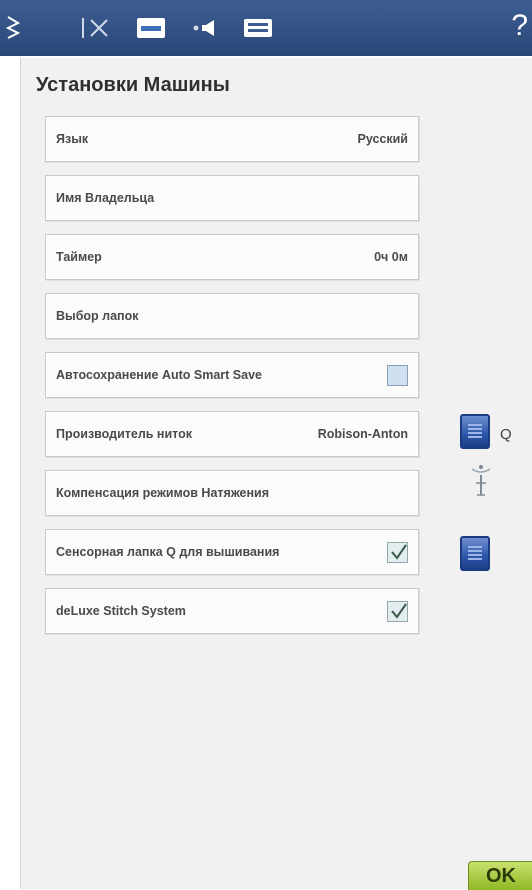  I want to click on setting-label: Производитель ниток, so click(124, 434).